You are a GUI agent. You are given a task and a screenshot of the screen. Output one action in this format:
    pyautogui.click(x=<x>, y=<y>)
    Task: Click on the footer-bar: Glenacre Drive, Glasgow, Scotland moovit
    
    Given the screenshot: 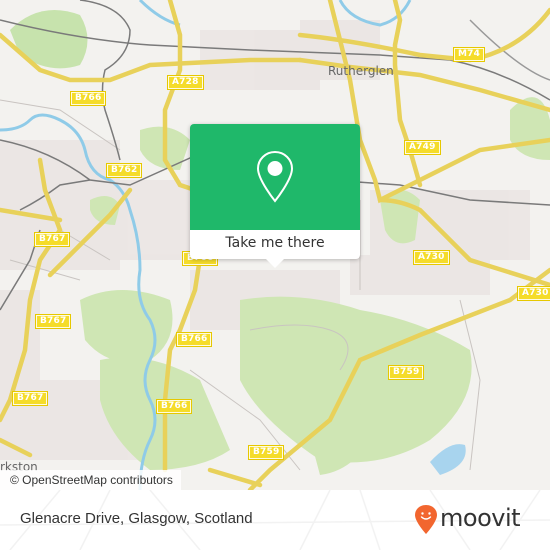 What is the action you would take?
    pyautogui.click(x=275, y=520)
    